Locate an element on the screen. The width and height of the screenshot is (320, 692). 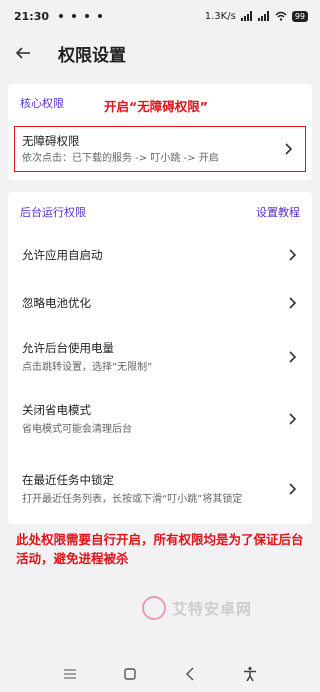
accessibility-icon is located at coordinates (250, 674).